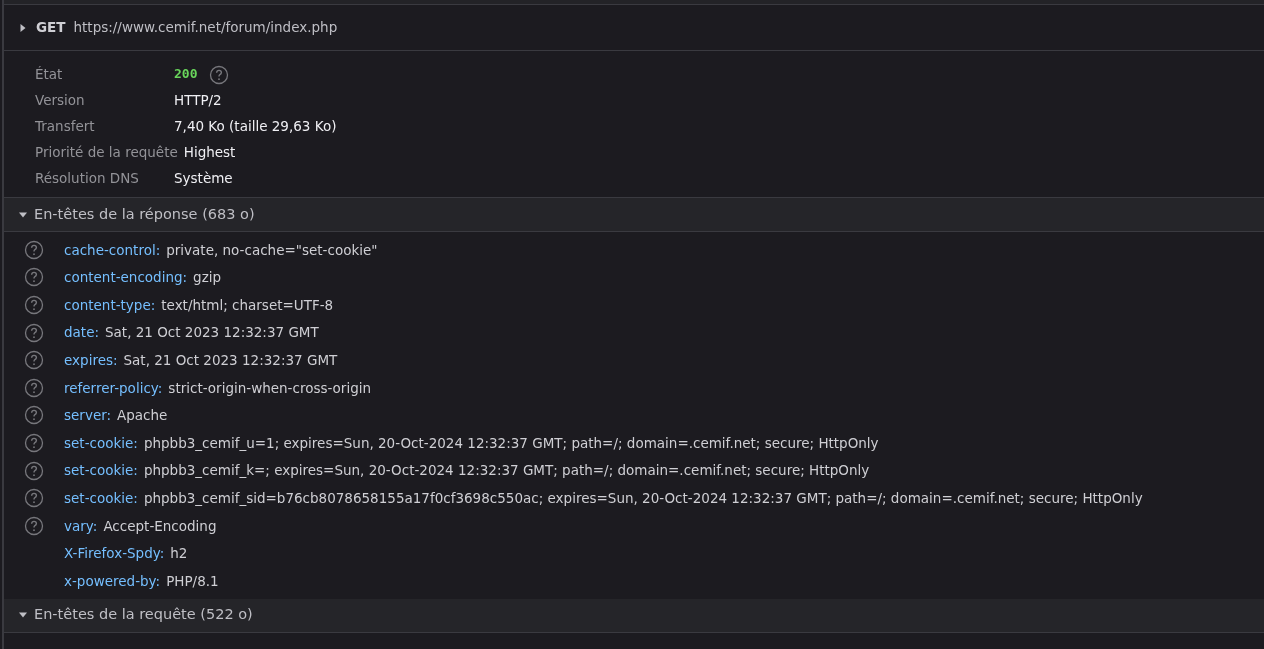  Describe the element at coordinates (270, 388) in the screenshot. I see `header-value: strict-origin-when-cross-origin` at that location.